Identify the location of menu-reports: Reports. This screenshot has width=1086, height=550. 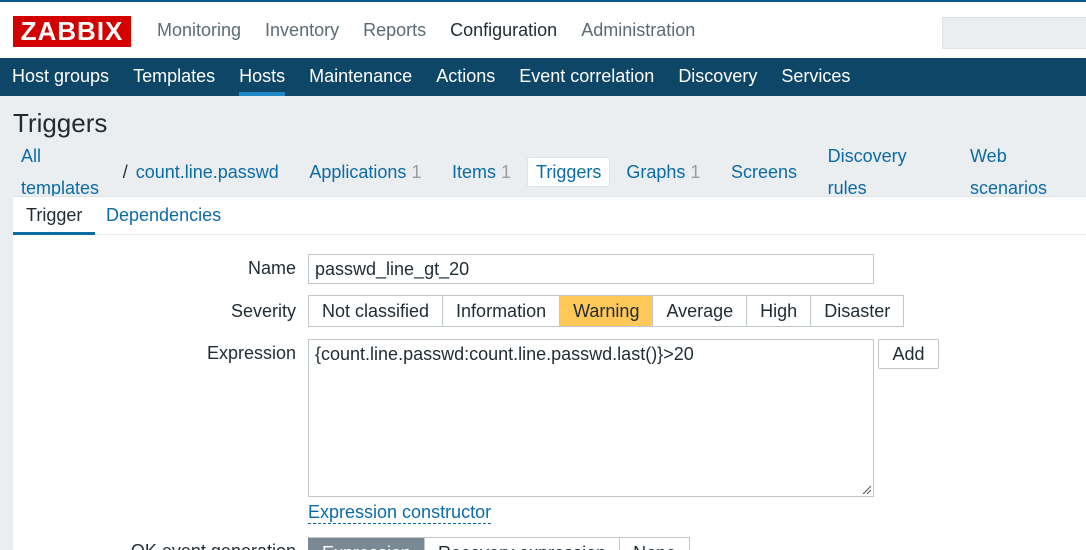
(394, 31).